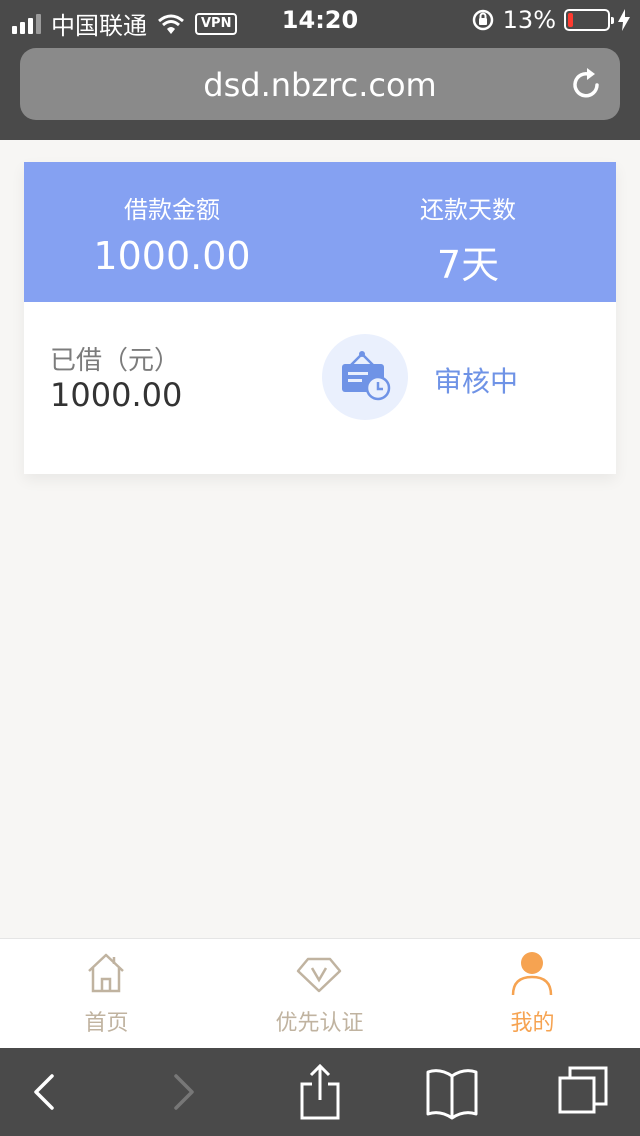  Describe the element at coordinates (468, 265) in the screenshot. I see `repay-days-value: 7天` at that location.